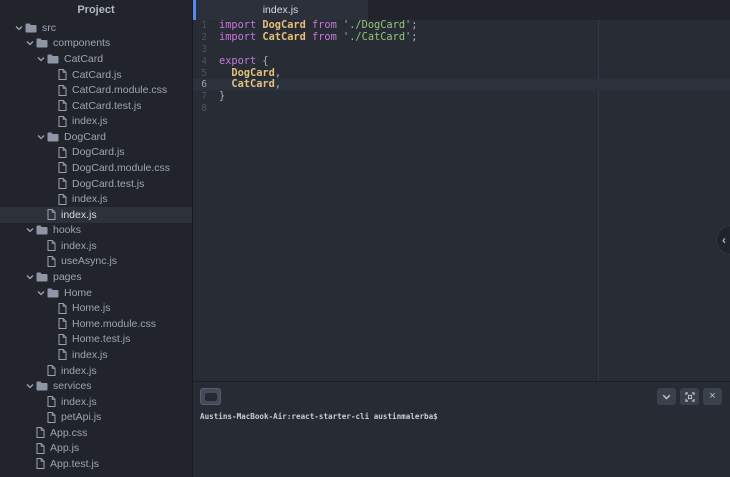 The height and width of the screenshot is (477, 730). I want to click on tree-file-home-module-css: Home.module.css, so click(96, 324).